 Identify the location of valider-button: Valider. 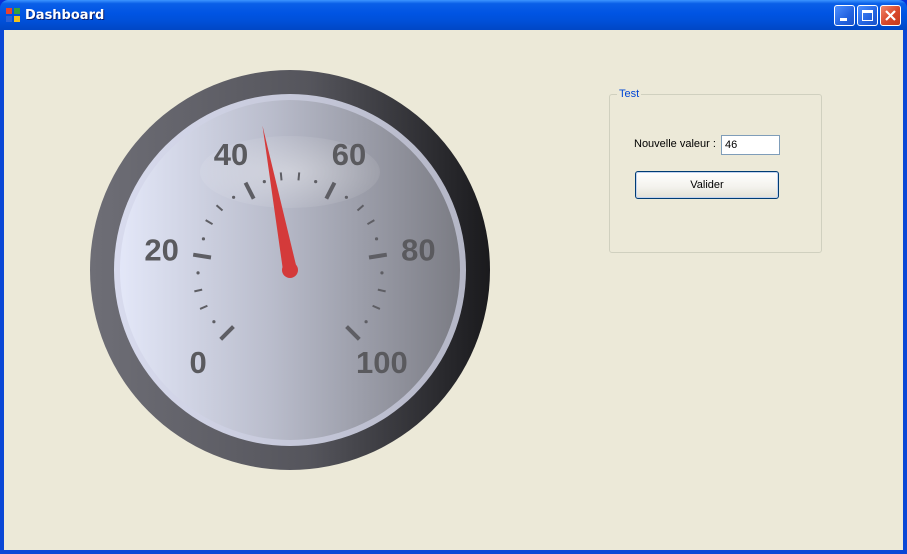
(707, 185).